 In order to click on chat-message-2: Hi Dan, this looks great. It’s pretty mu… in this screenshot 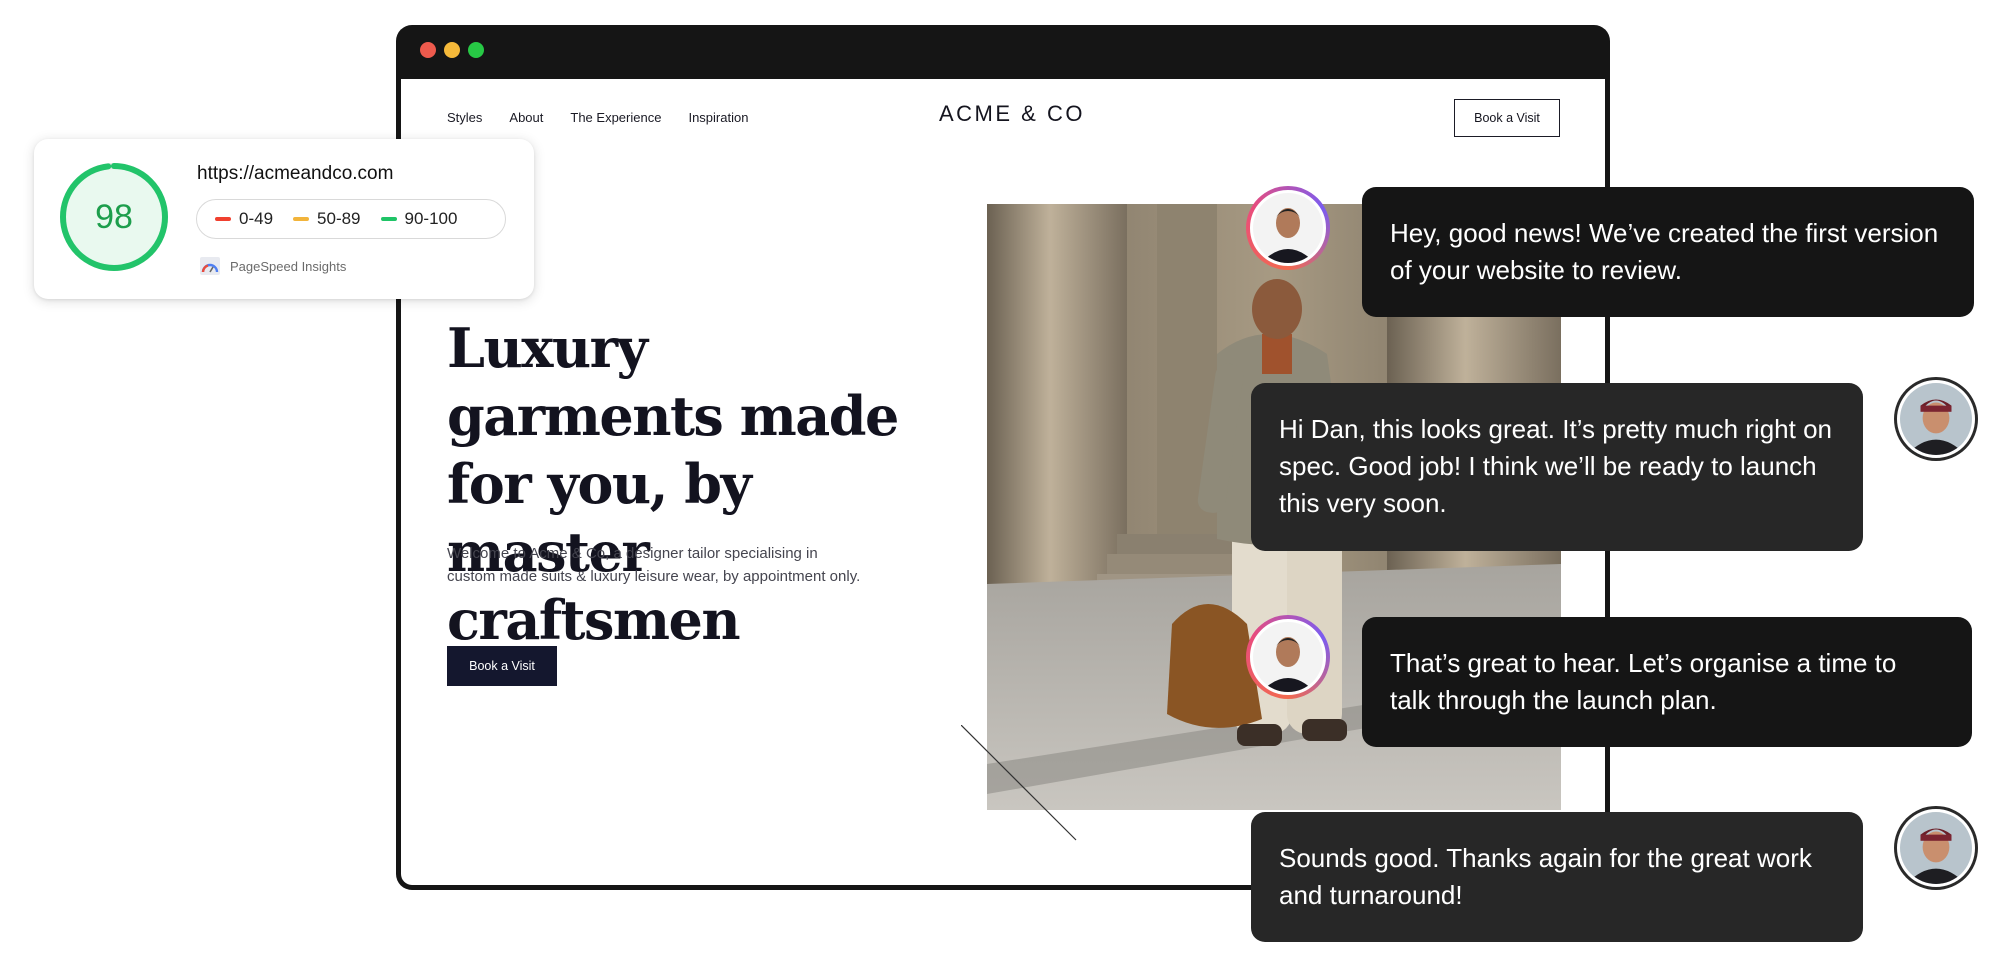, I will do `click(1557, 467)`.